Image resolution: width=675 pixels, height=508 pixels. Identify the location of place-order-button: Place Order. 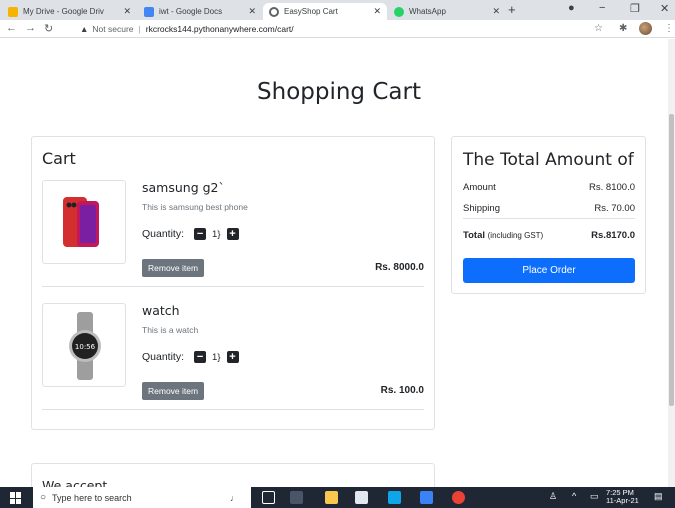
(549, 270).